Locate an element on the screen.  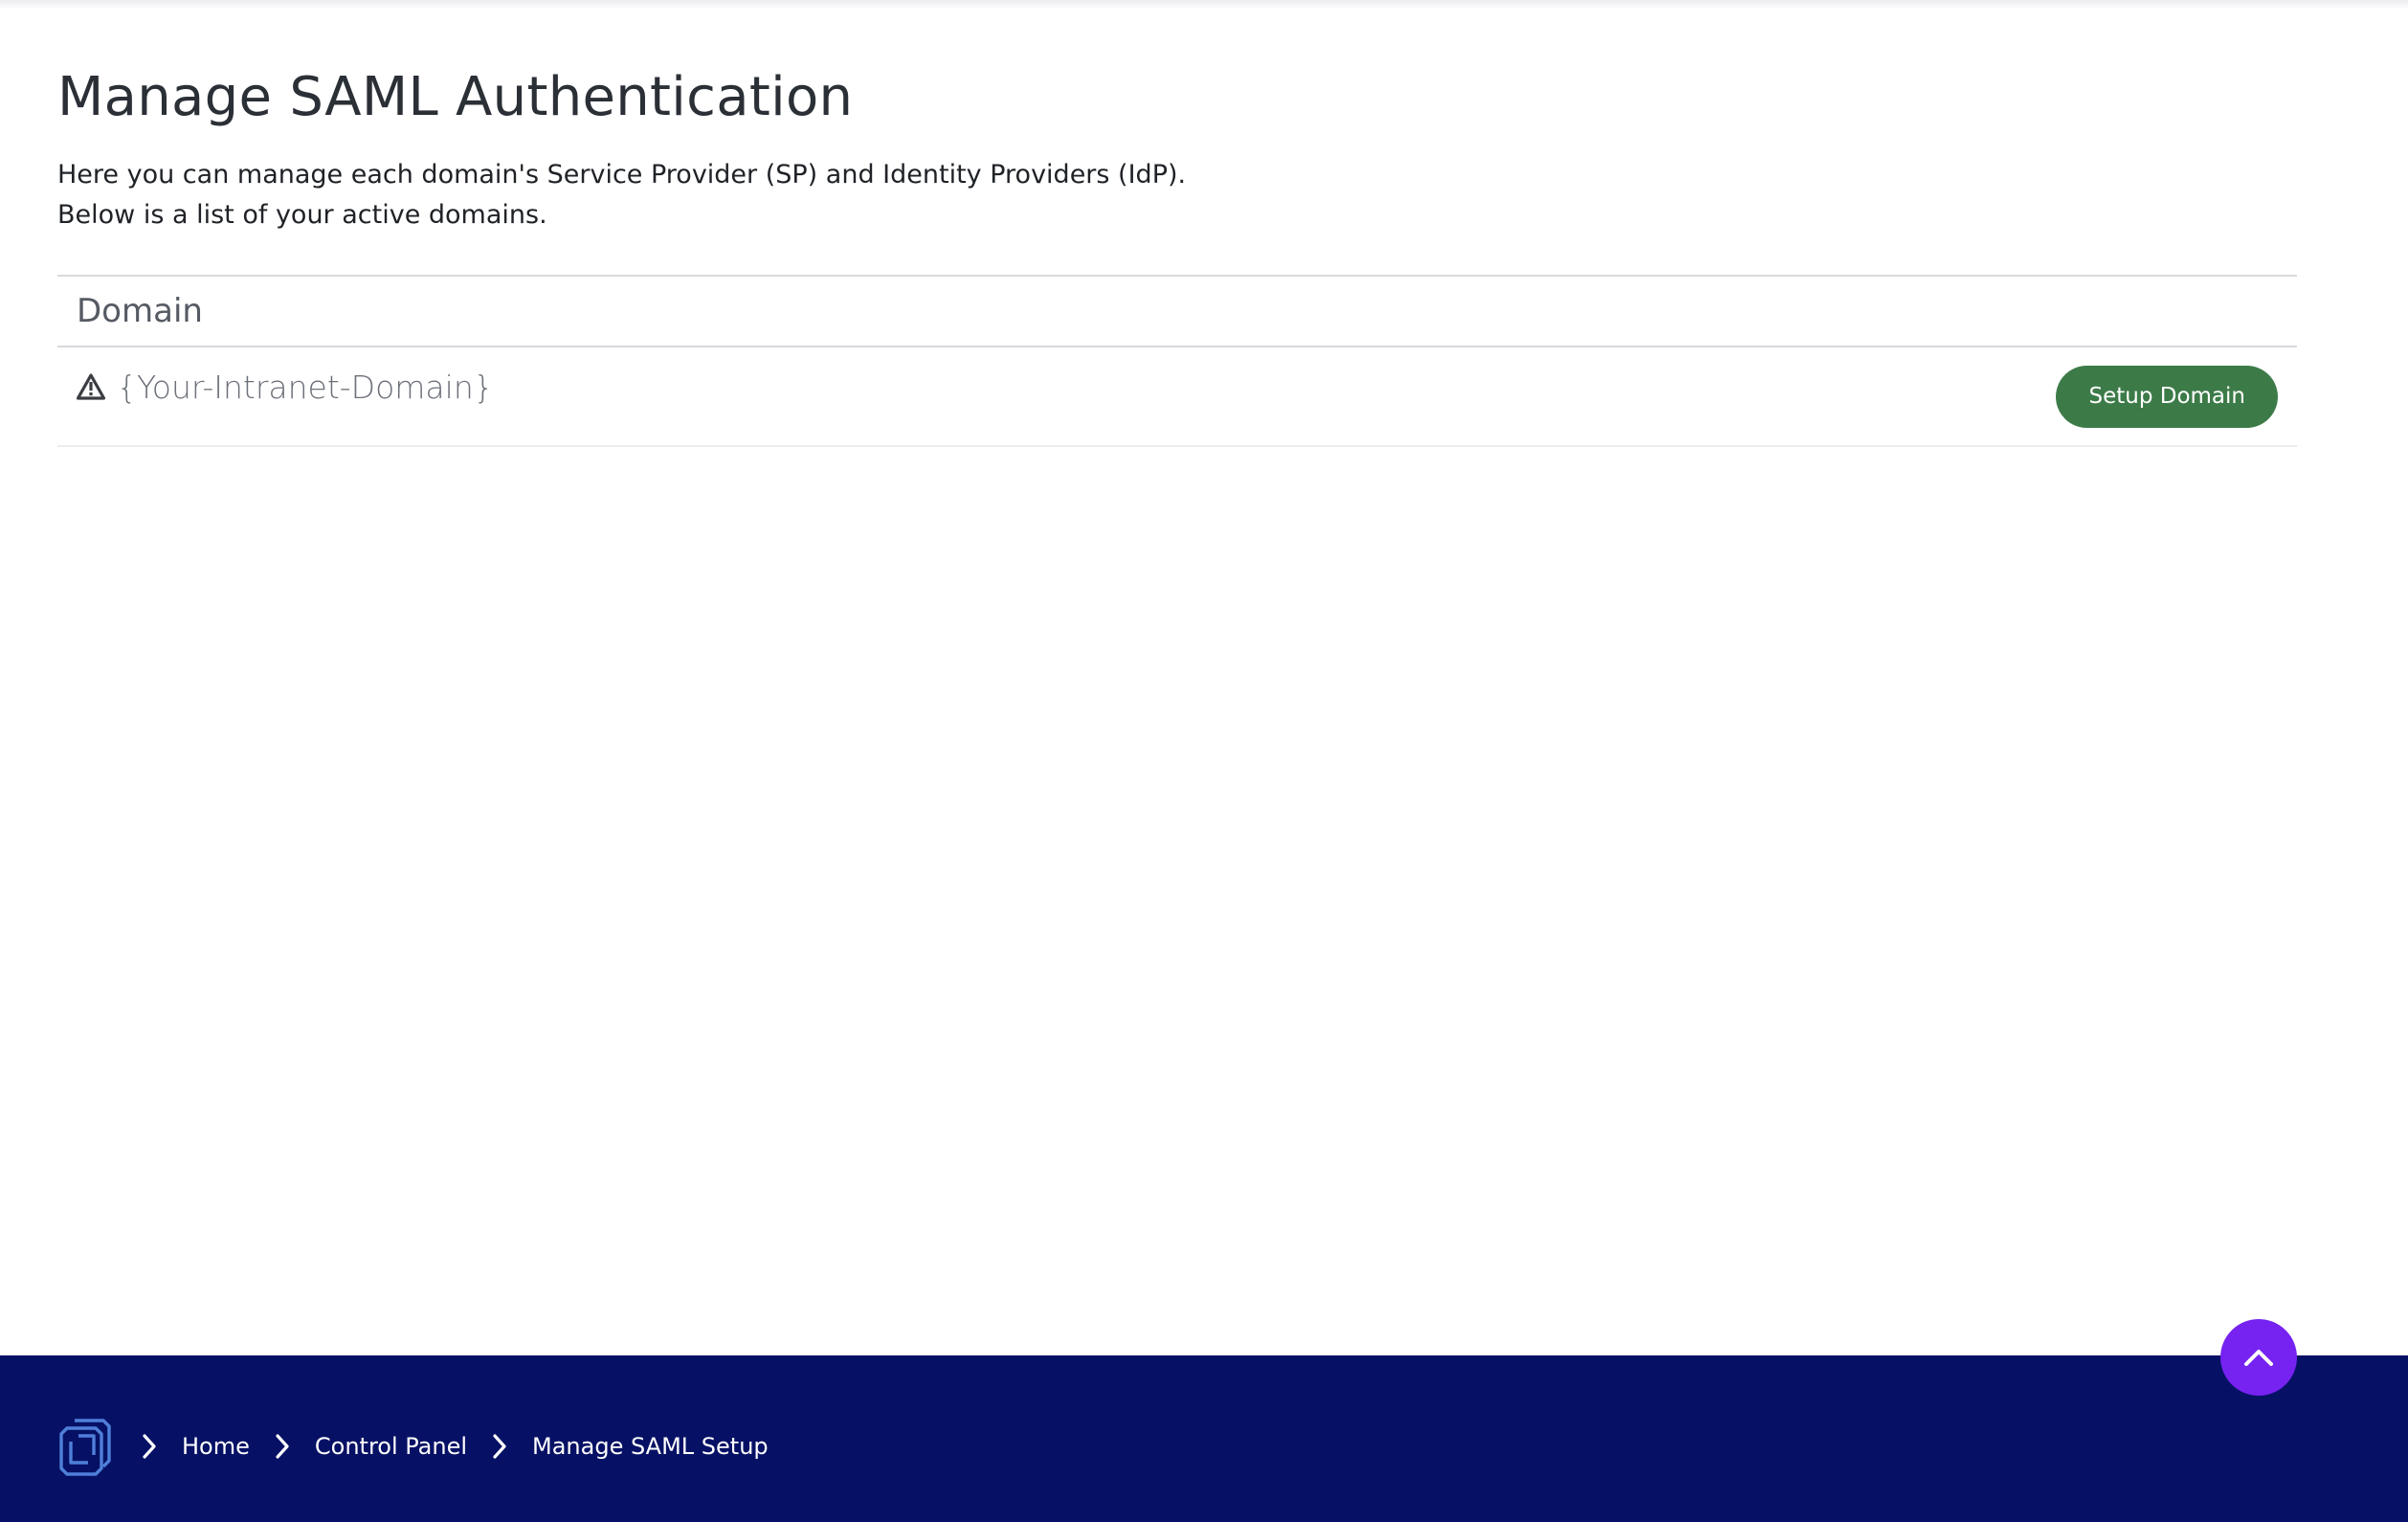
breadcrumb-control-panel: Control Panel is located at coordinates (391, 1446).